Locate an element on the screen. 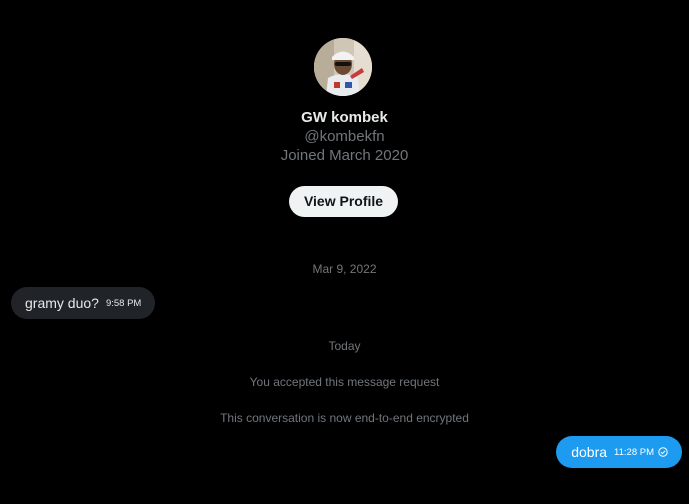 The image size is (689, 504). date-separator-today: Today is located at coordinates (344, 346).